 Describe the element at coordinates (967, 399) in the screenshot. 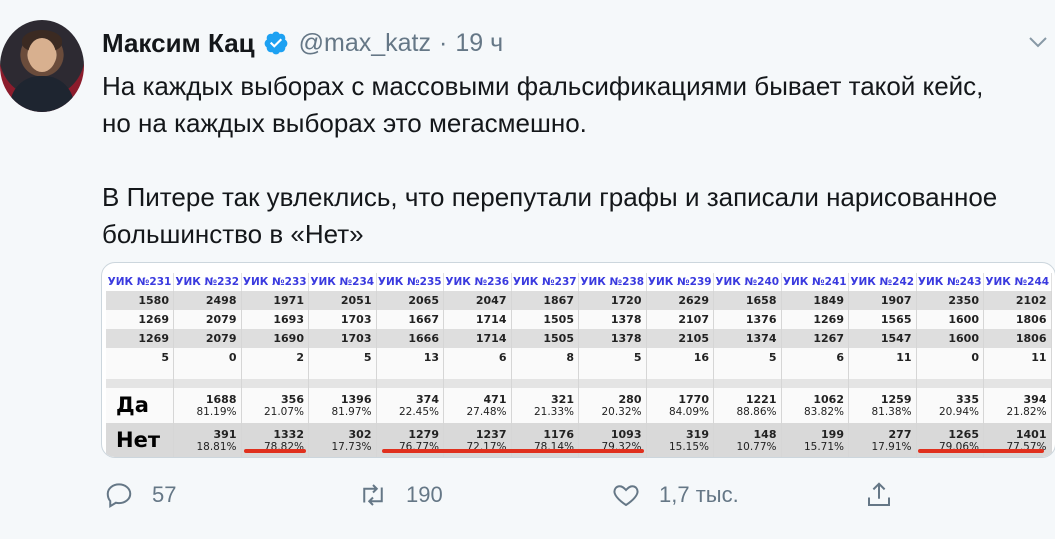

I see `vote-count: 335` at that location.